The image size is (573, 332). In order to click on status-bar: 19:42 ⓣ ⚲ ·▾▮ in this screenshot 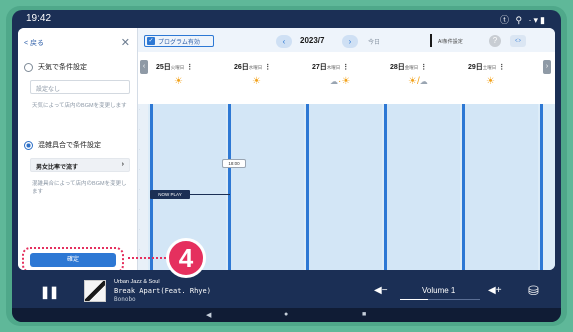, I will do `click(286, 19)`.